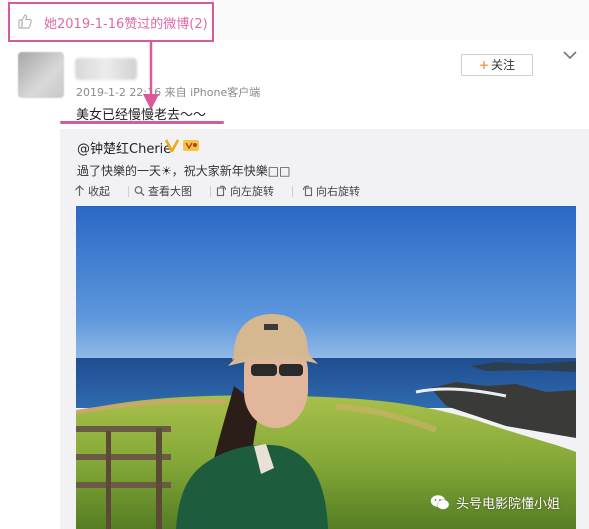  I want to click on follow-button: + 关注, so click(497, 65).